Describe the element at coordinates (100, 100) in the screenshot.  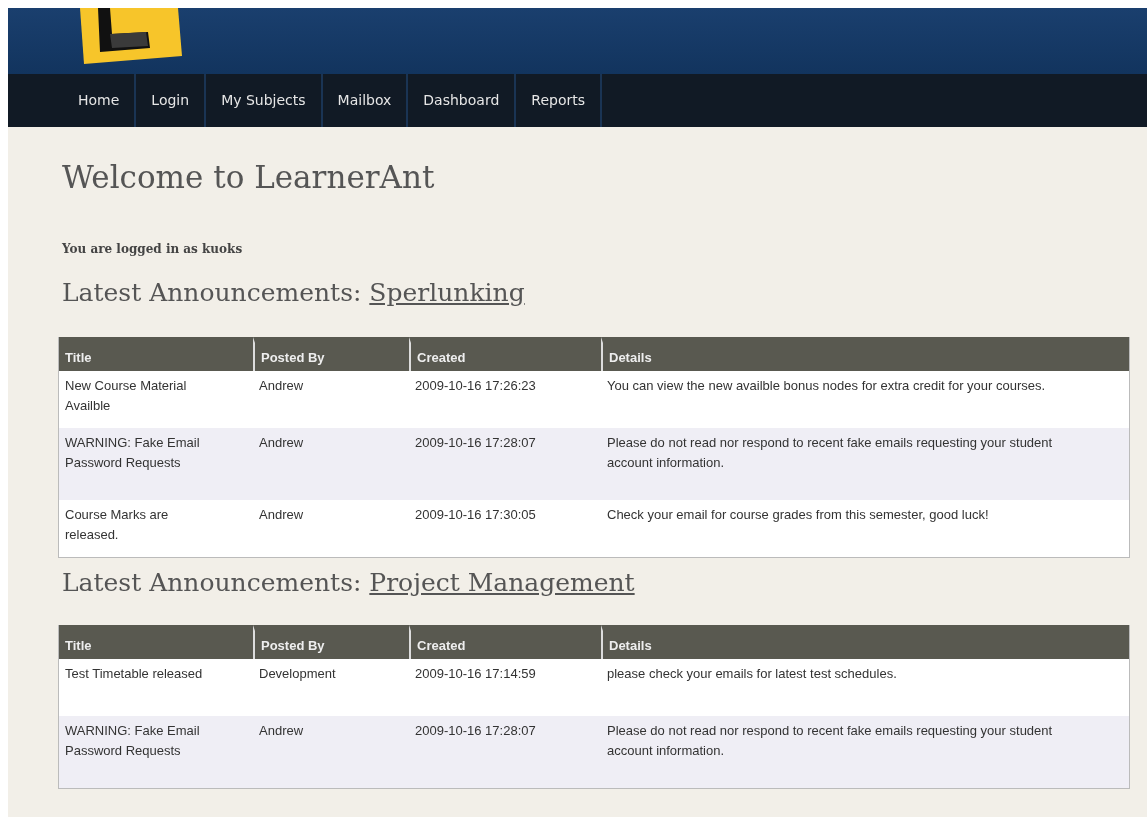
I see `nav-link: Home` at that location.